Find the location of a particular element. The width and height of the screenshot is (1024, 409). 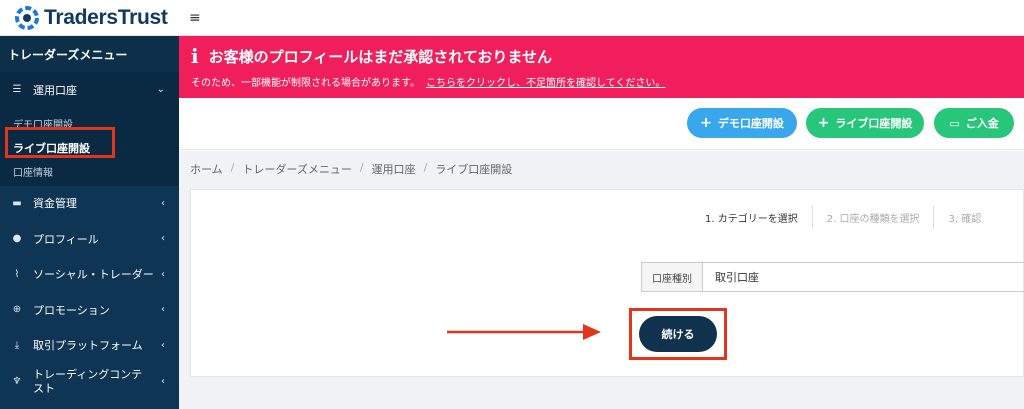

continue-button: 続ける is located at coordinates (678, 334).